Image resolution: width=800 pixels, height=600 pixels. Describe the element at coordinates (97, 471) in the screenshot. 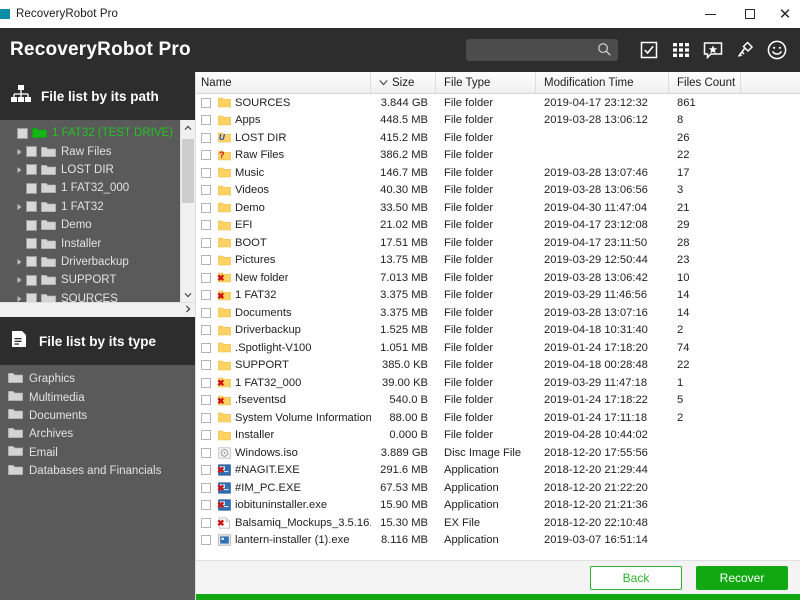

I see `file-type-item: Databases and Financials` at that location.